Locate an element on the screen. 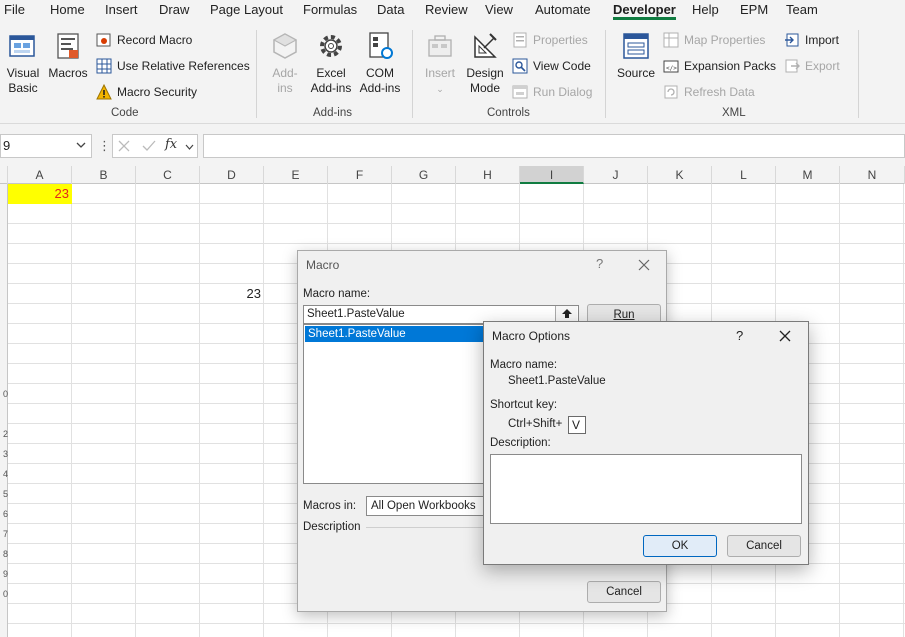 Image resolution: width=905 pixels, height=637 pixels. row-header: 9 is located at coordinates (4, 574).